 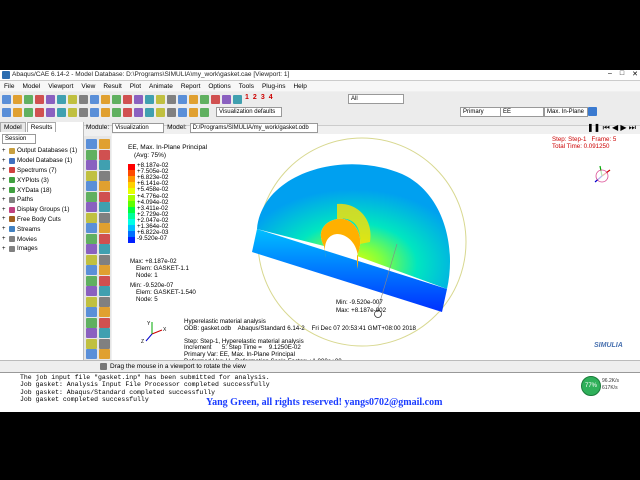 I want to click on orientation-triad-icon, so click(x=602, y=174).